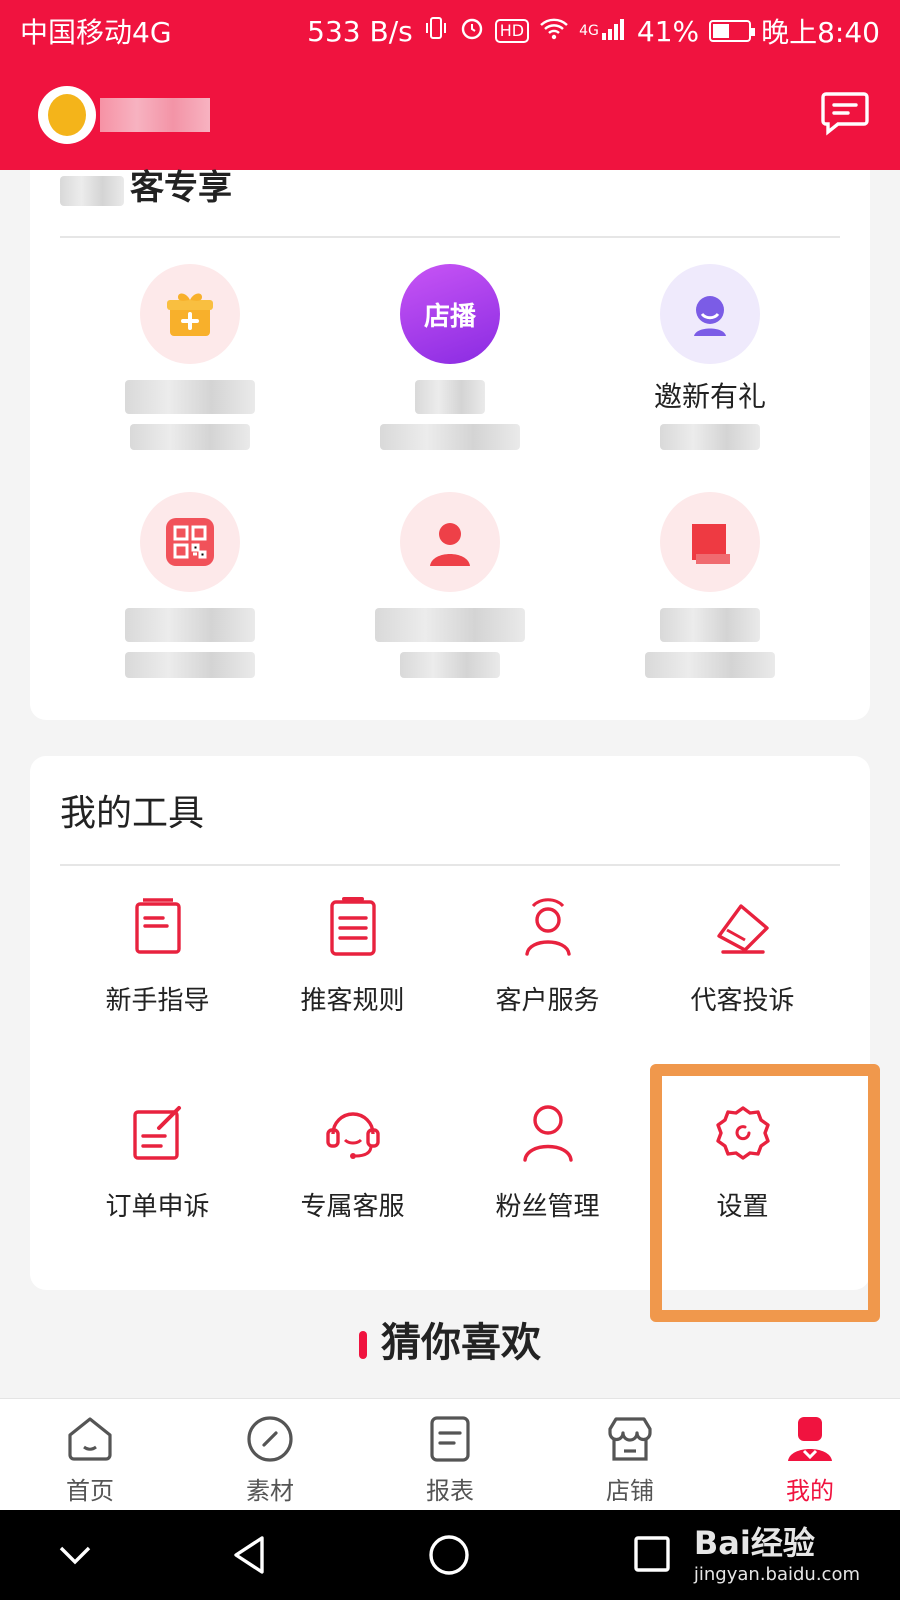 The width and height of the screenshot is (900, 1600). I want to click on net-speed: 533 B/s, so click(360, 31).